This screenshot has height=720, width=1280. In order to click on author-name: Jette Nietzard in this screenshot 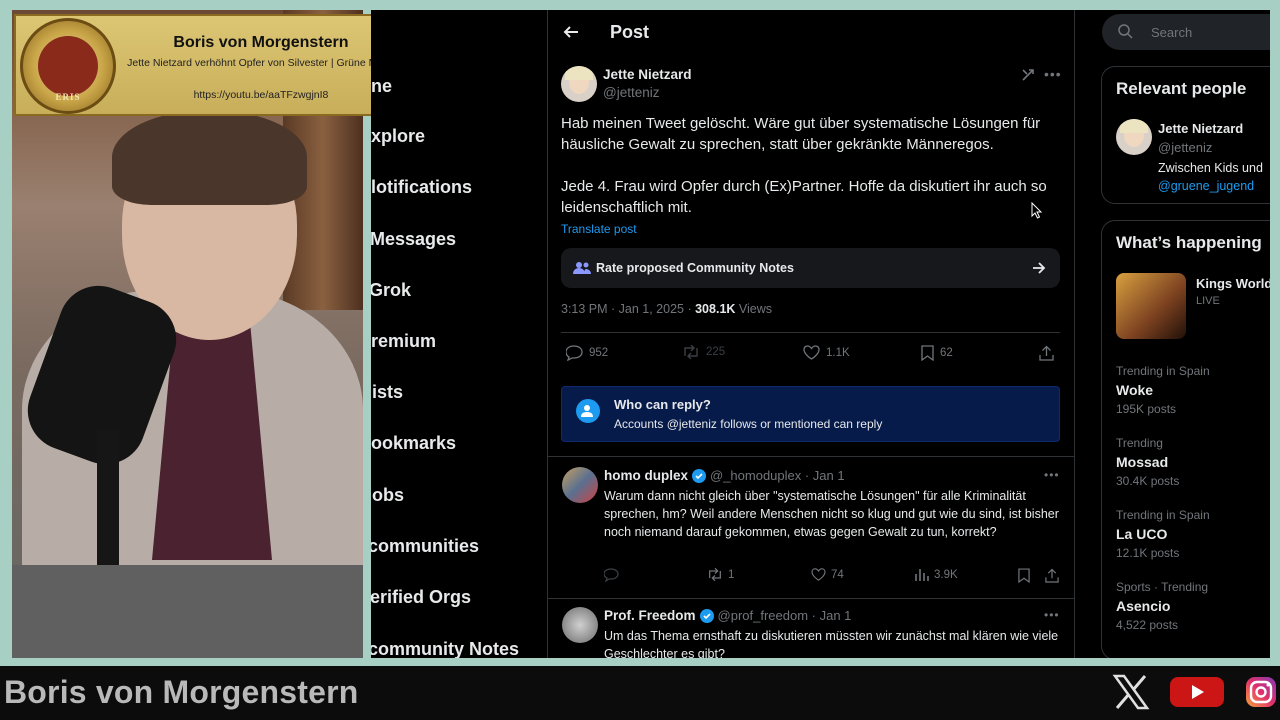, I will do `click(647, 74)`.